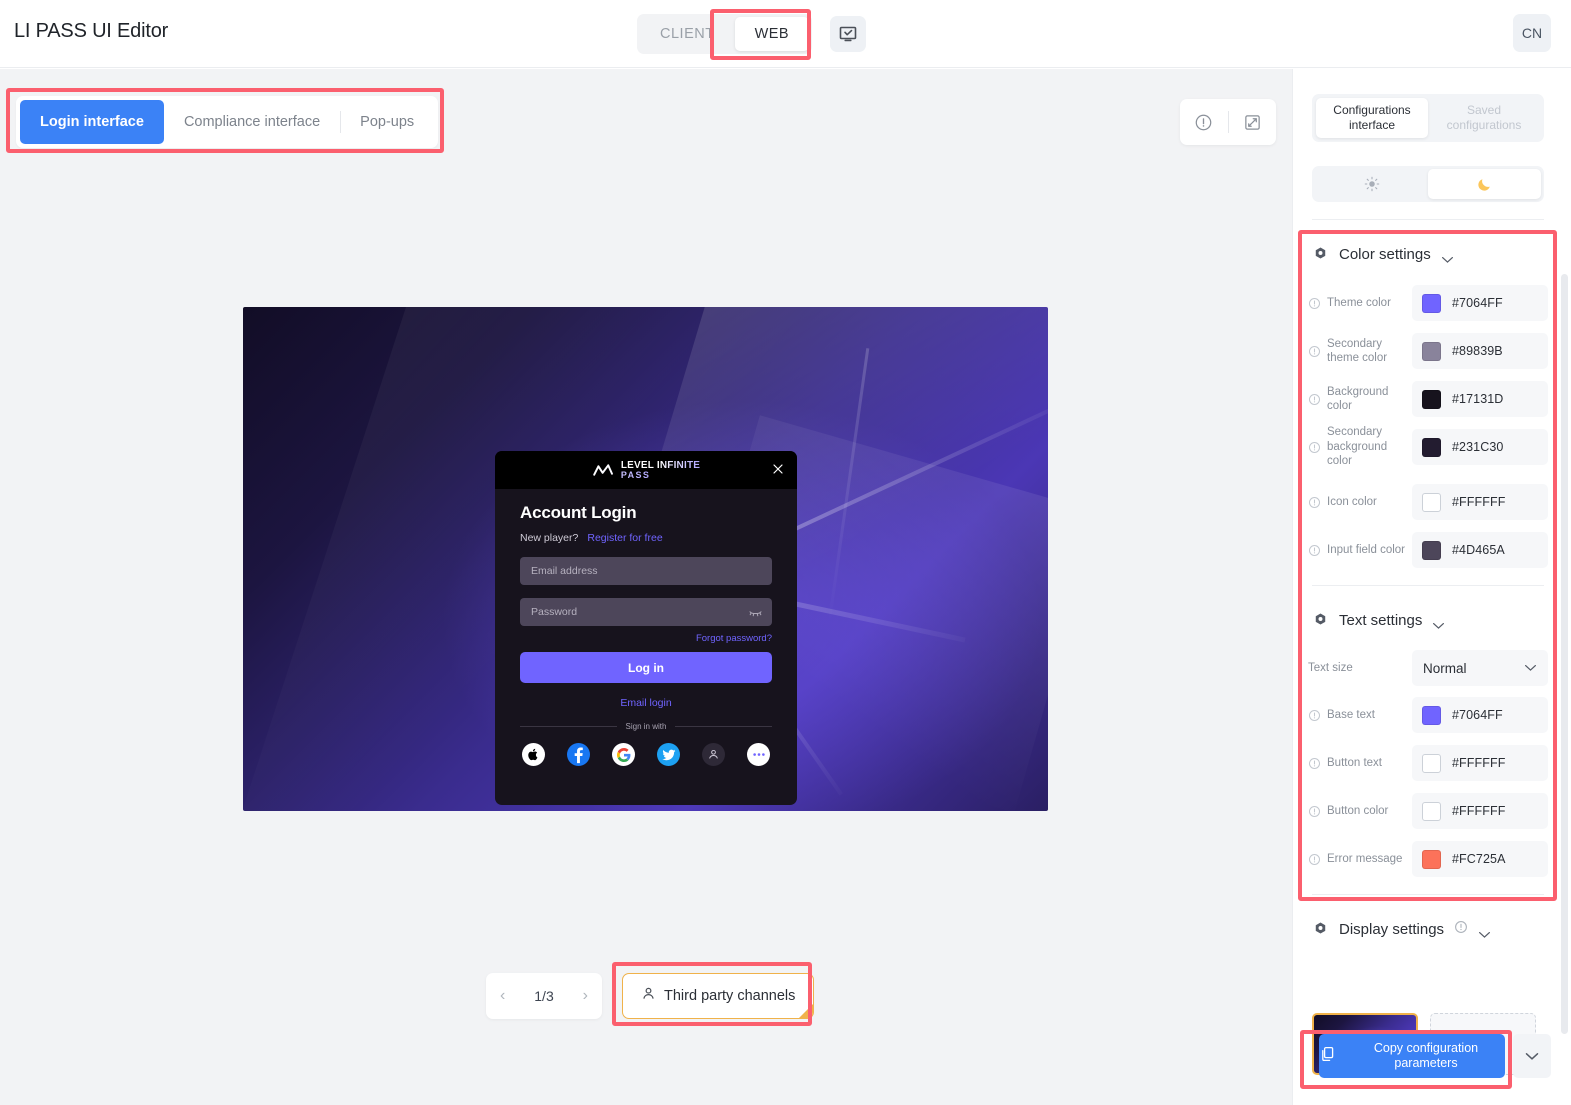 This screenshot has height=1105, width=1571. What do you see at coordinates (646, 703) in the screenshot?
I see `email-login-link: Email login` at bounding box center [646, 703].